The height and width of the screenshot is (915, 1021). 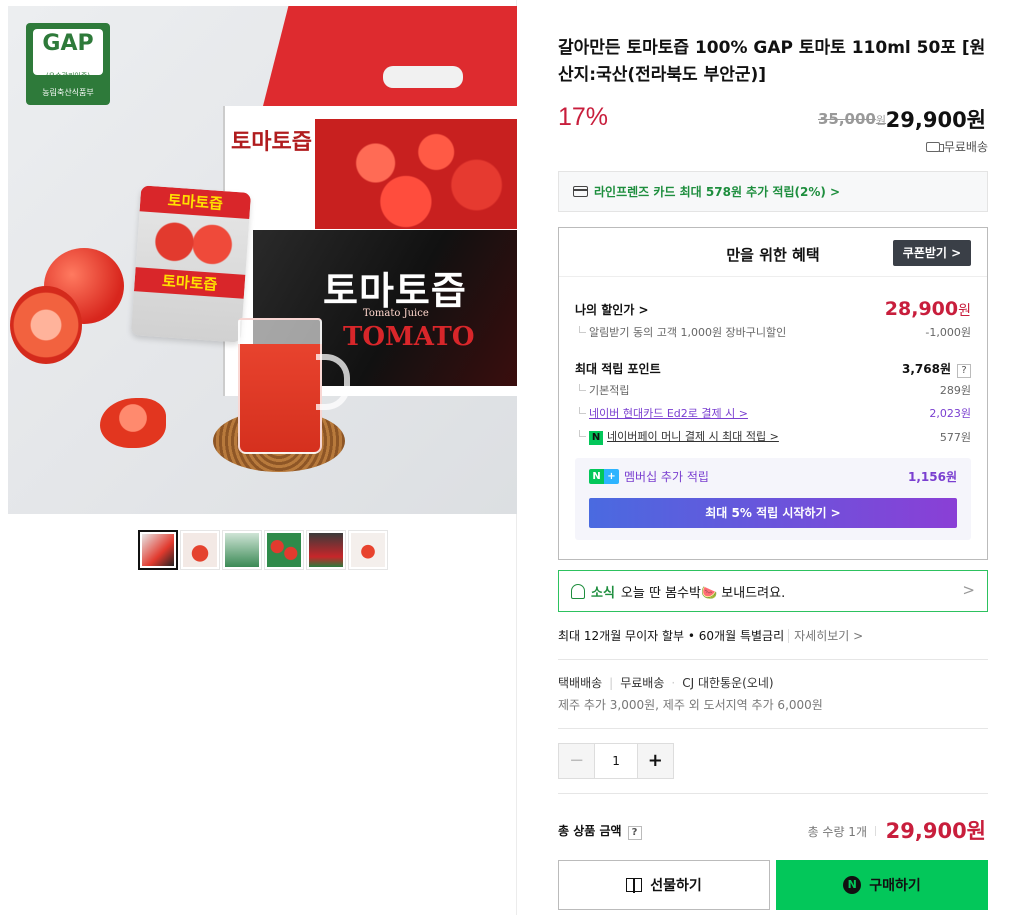 I want to click on tomato-wedge-image, so click(x=133, y=423).